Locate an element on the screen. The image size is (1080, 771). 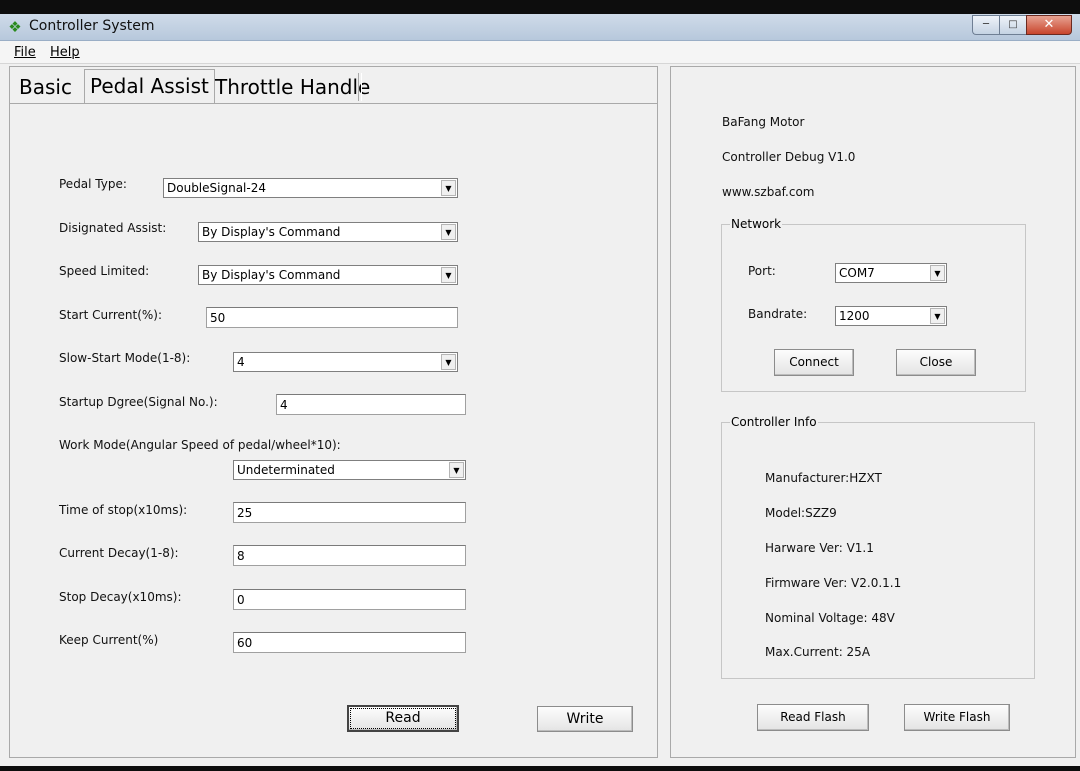
stop-decay-input: 0 is located at coordinates (349, 599).